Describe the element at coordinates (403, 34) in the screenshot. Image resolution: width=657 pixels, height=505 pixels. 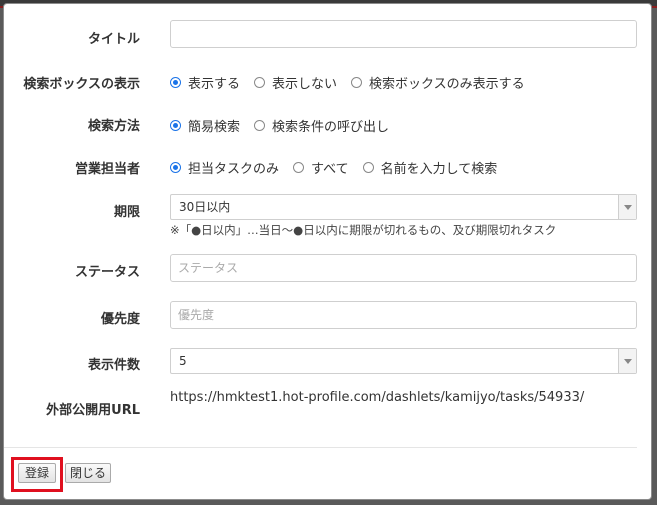
I see `title-input` at that location.